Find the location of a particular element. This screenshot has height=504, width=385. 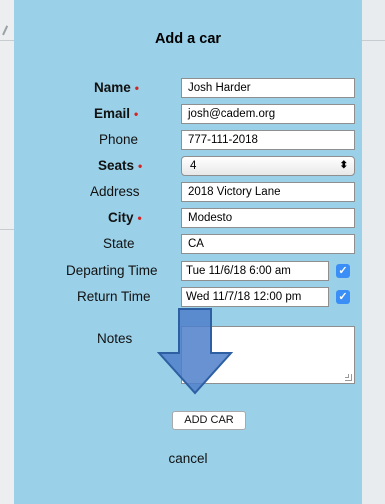

phone-input: 777-111-2018 is located at coordinates (268, 140).